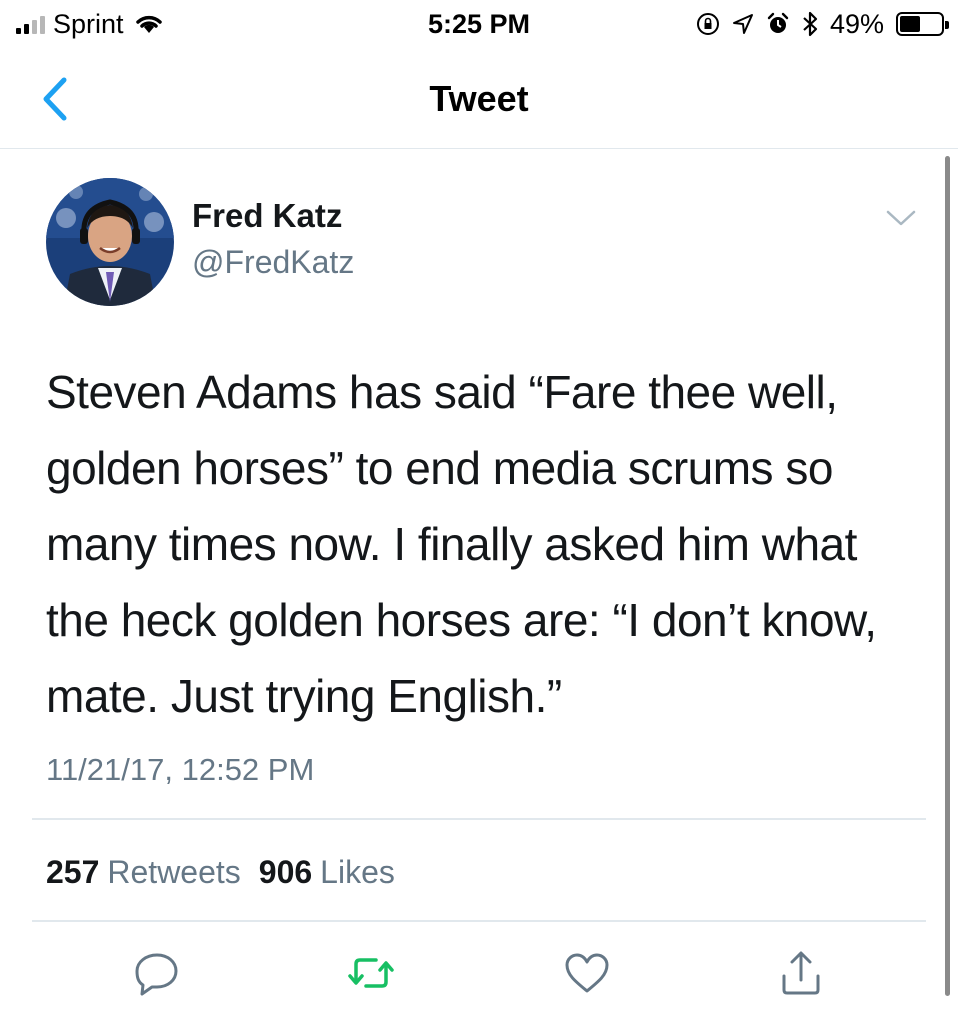 This screenshot has width=958, height=1024. I want to click on avatar, so click(110, 242).